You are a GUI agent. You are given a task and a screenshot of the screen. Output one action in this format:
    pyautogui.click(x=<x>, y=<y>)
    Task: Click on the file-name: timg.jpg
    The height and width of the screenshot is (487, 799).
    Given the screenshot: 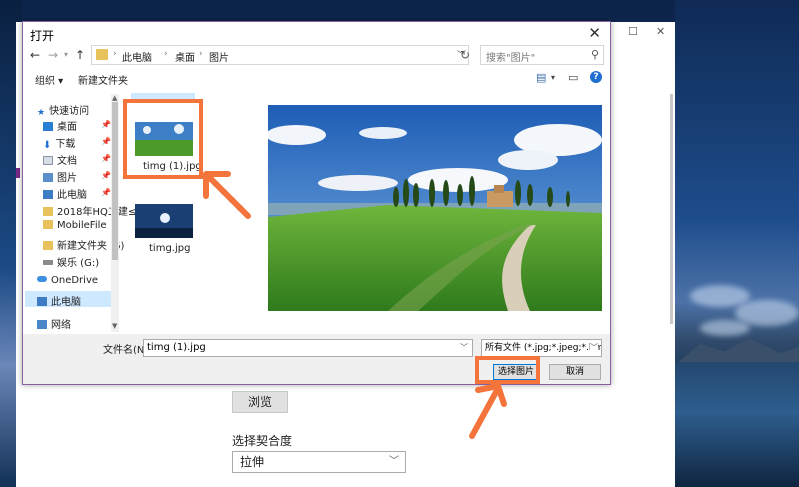 What is the action you would take?
    pyautogui.click(x=169, y=248)
    